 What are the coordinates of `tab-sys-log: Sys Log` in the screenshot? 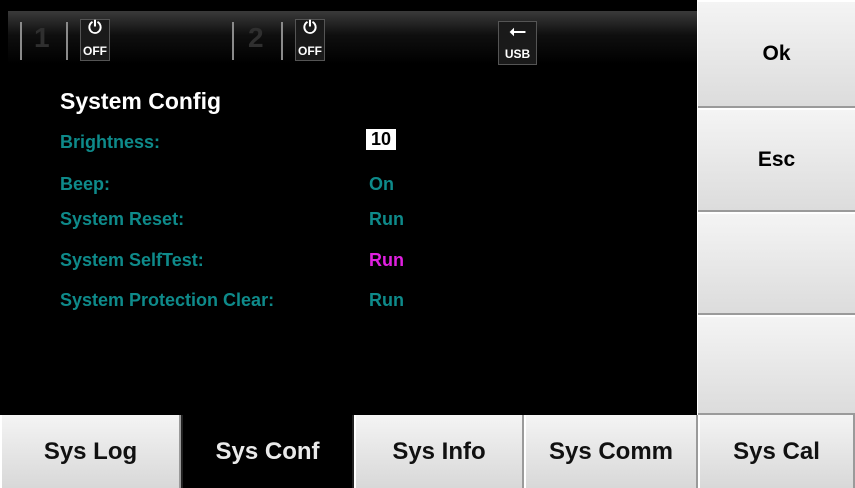 It's located at (90, 451).